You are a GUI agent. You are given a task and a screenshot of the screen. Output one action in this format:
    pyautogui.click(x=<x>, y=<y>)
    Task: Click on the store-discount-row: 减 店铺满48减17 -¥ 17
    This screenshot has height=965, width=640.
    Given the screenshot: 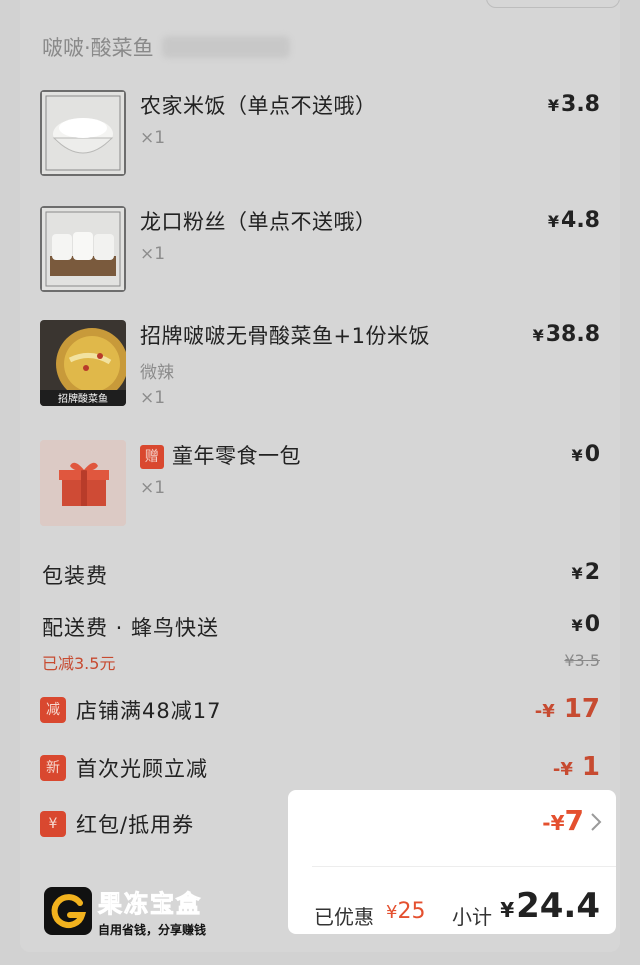 What is the action you would take?
    pyautogui.click(x=320, y=711)
    